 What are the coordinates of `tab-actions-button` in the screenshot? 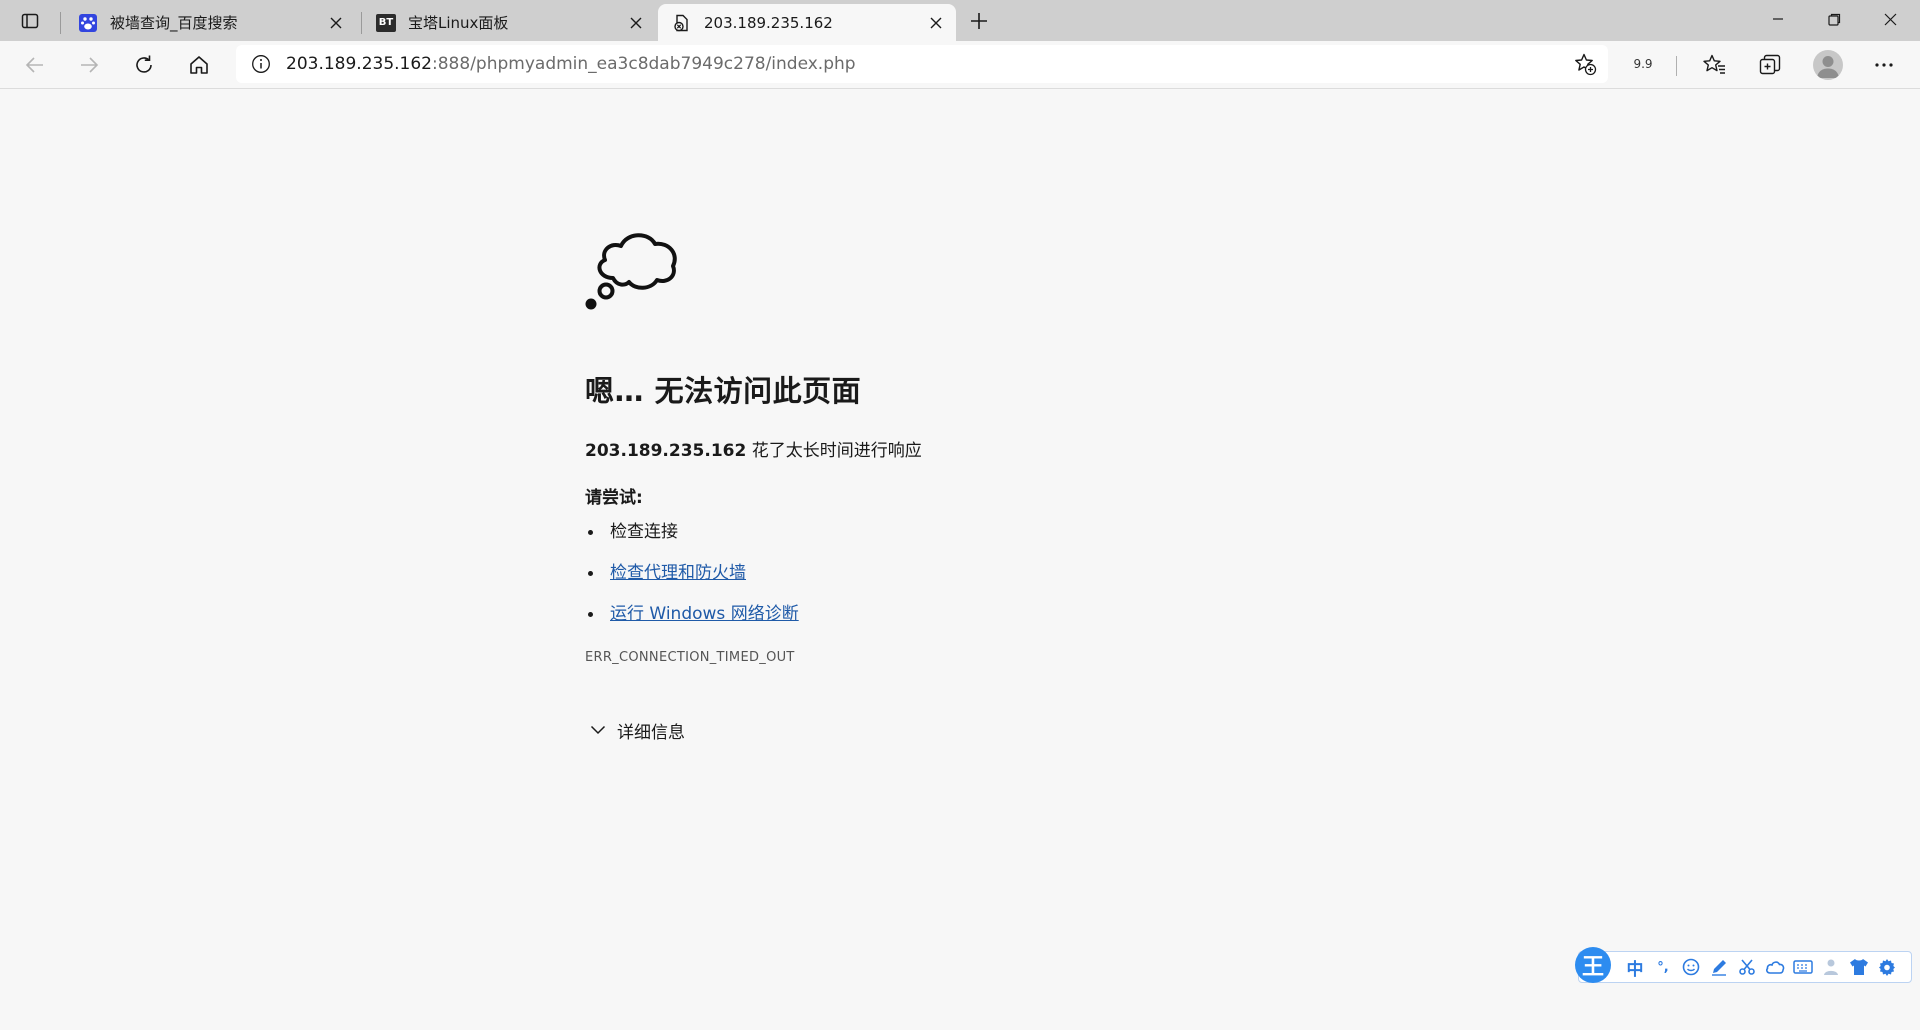 It's located at (30, 21).